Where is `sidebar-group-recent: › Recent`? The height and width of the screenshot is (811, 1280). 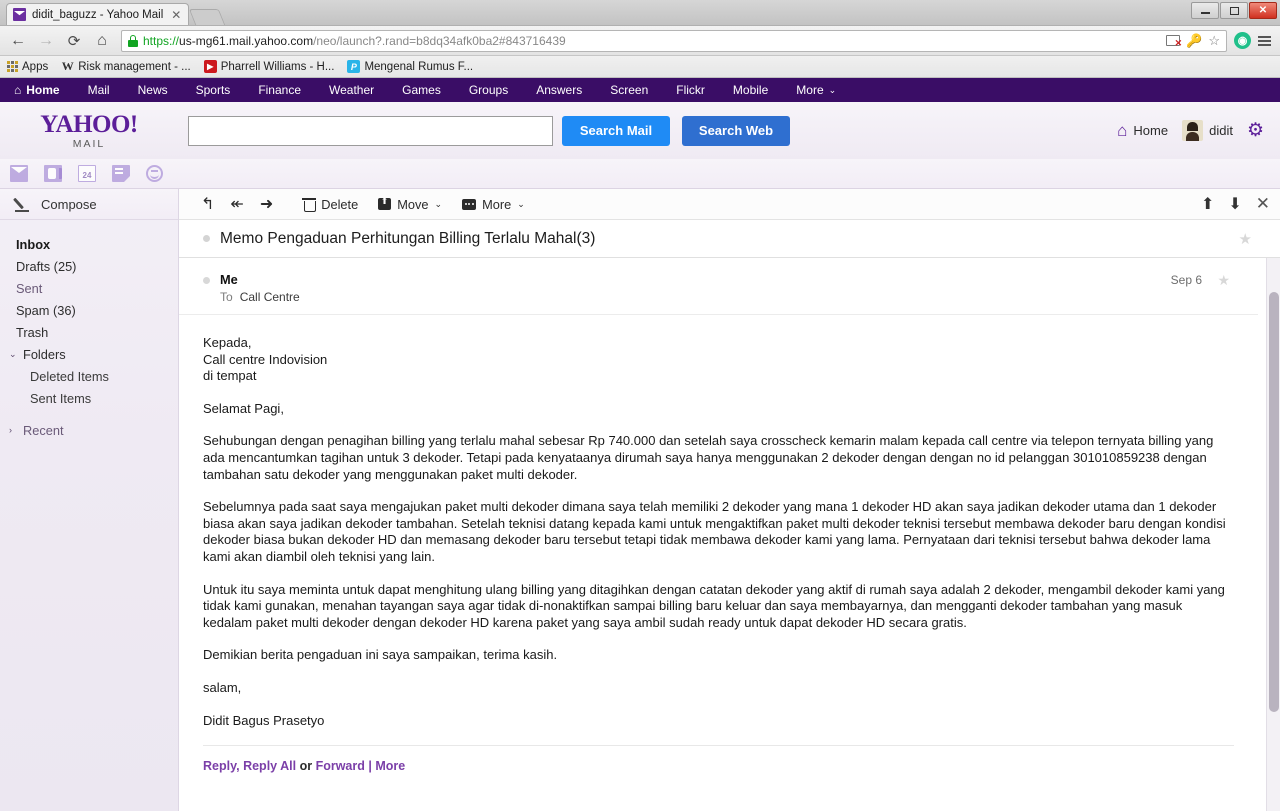
sidebar-group-recent: › Recent is located at coordinates (89, 430).